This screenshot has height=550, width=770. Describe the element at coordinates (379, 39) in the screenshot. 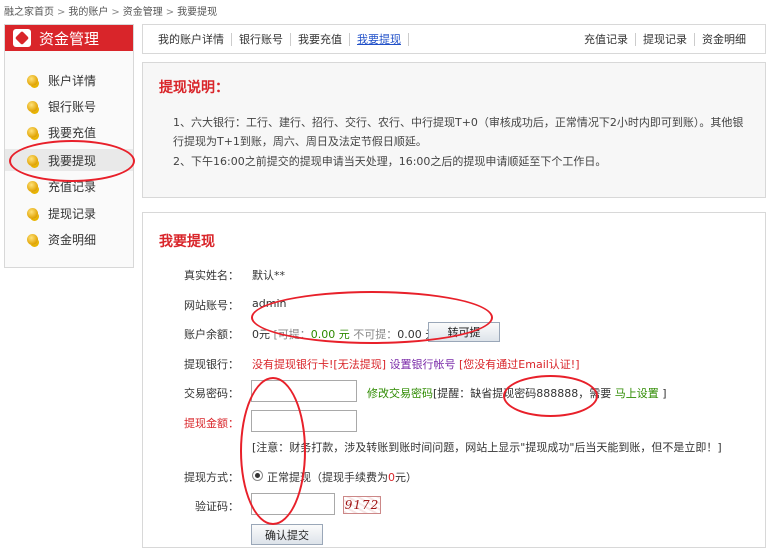

I see `tab-withdraw: 我要提现` at that location.